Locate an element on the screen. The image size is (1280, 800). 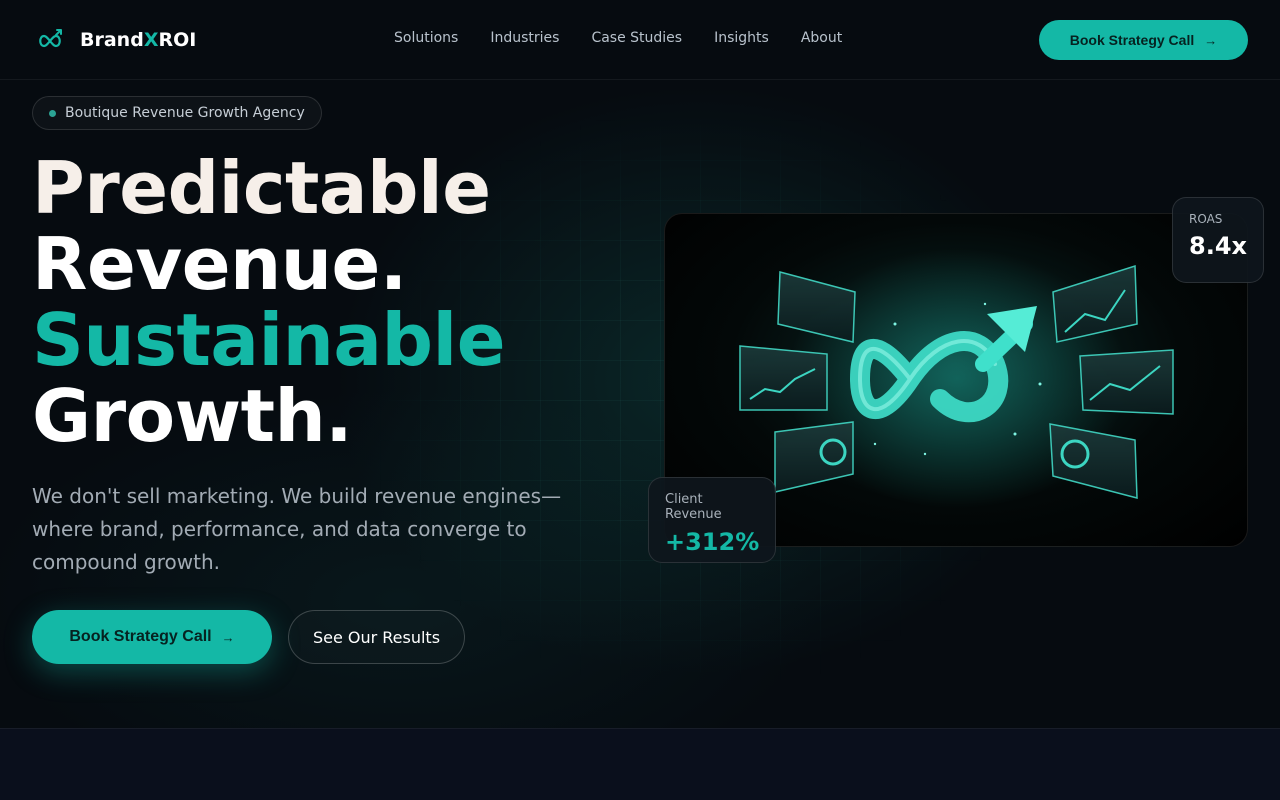
header-book-strategy-call-button: Book Strategy Call → is located at coordinates (1143, 40).